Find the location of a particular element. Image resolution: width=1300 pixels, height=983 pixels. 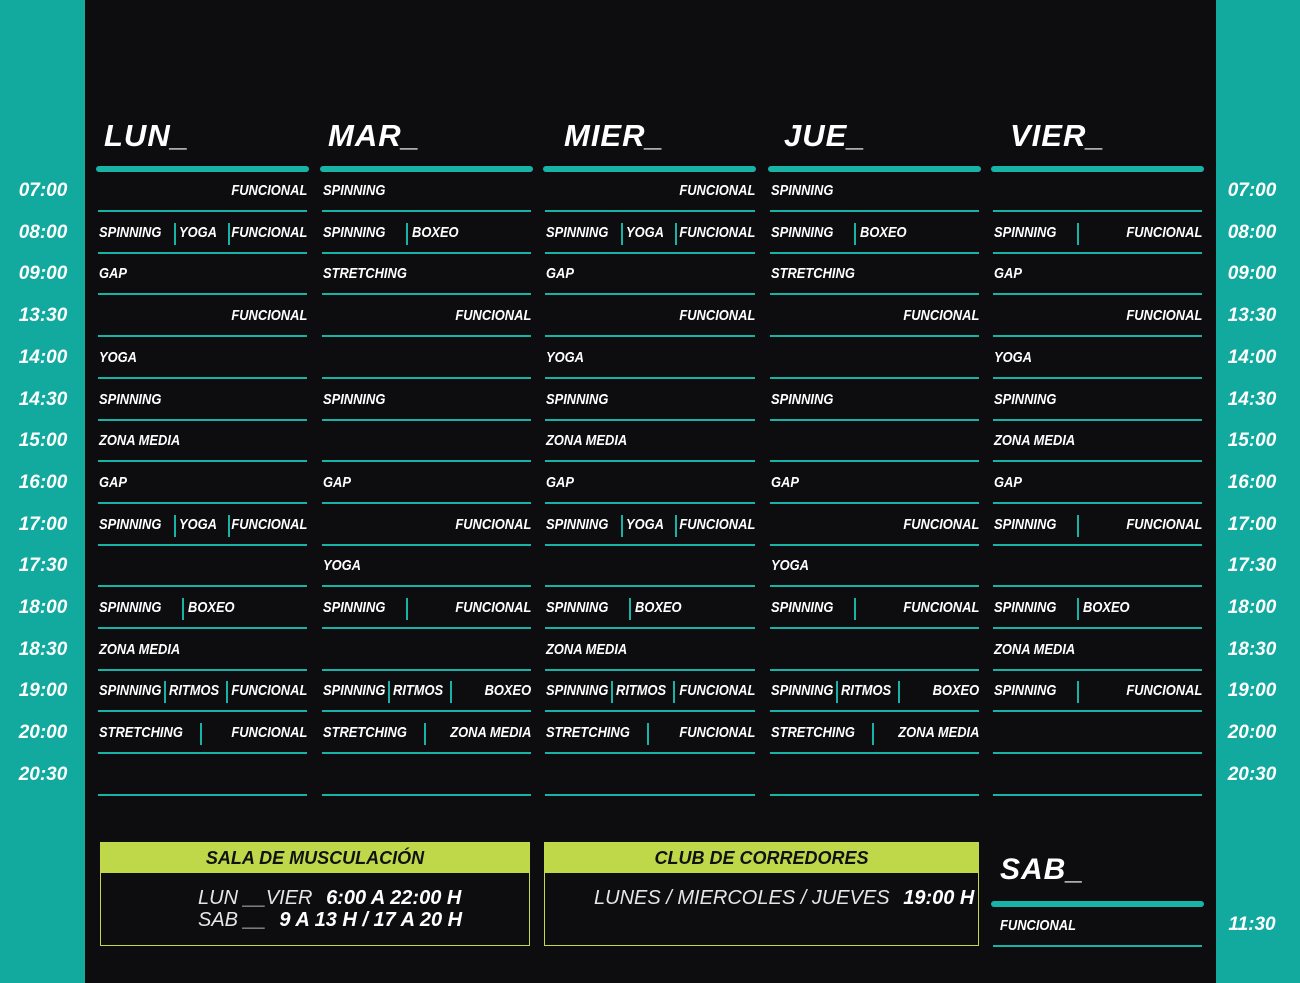

time-label-right: 13:30 is located at coordinates (1252, 316).